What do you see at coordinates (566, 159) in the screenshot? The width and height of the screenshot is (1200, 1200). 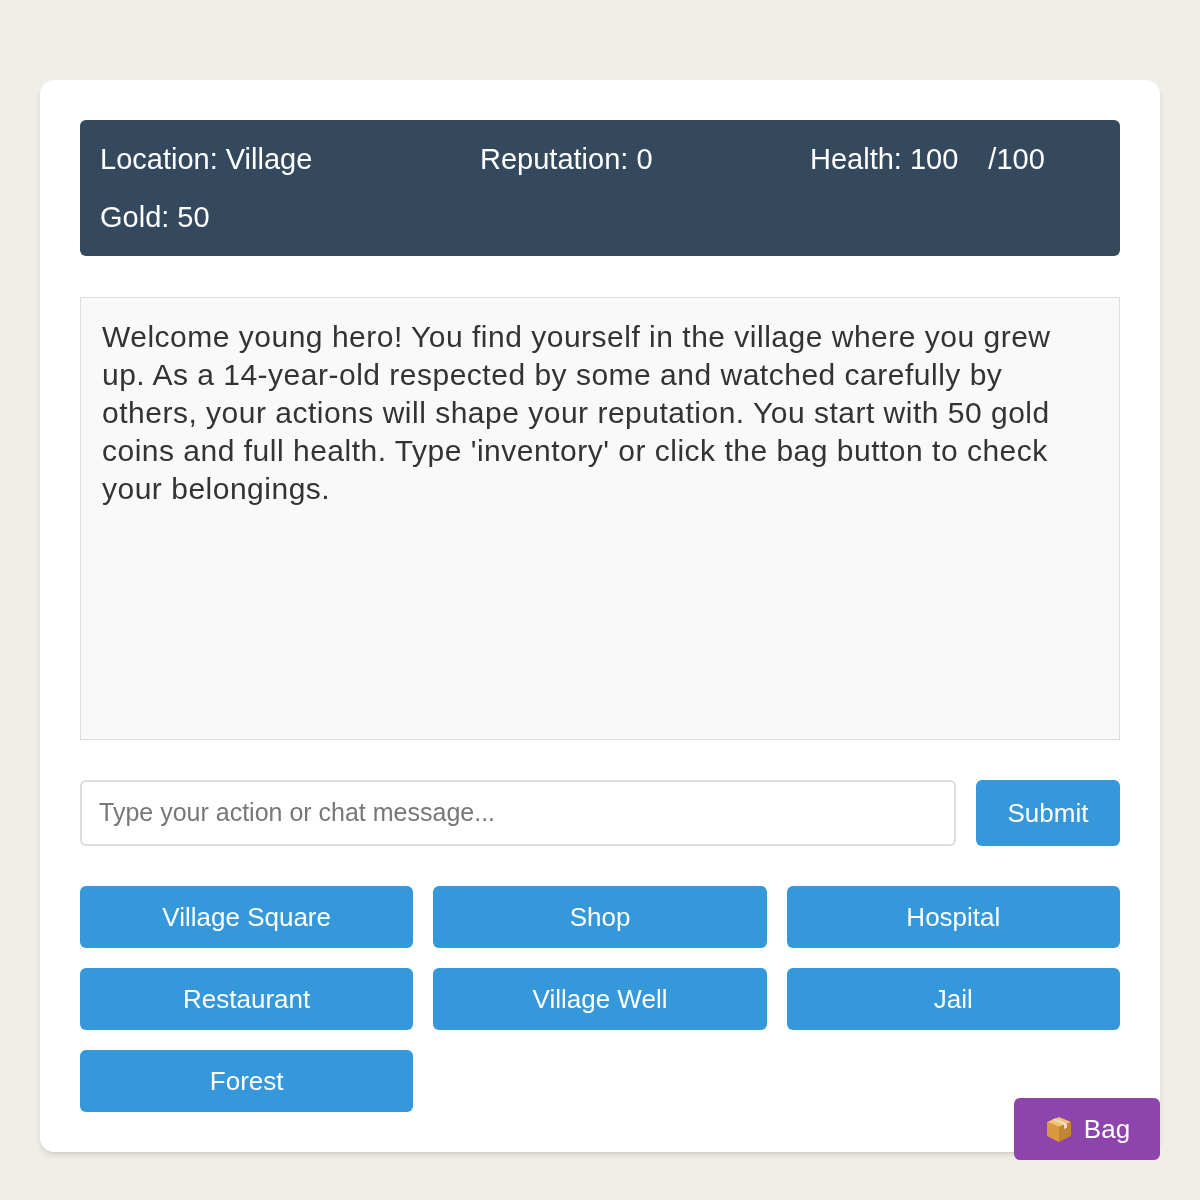 I see `reputation-text: Reputation: 0` at bounding box center [566, 159].